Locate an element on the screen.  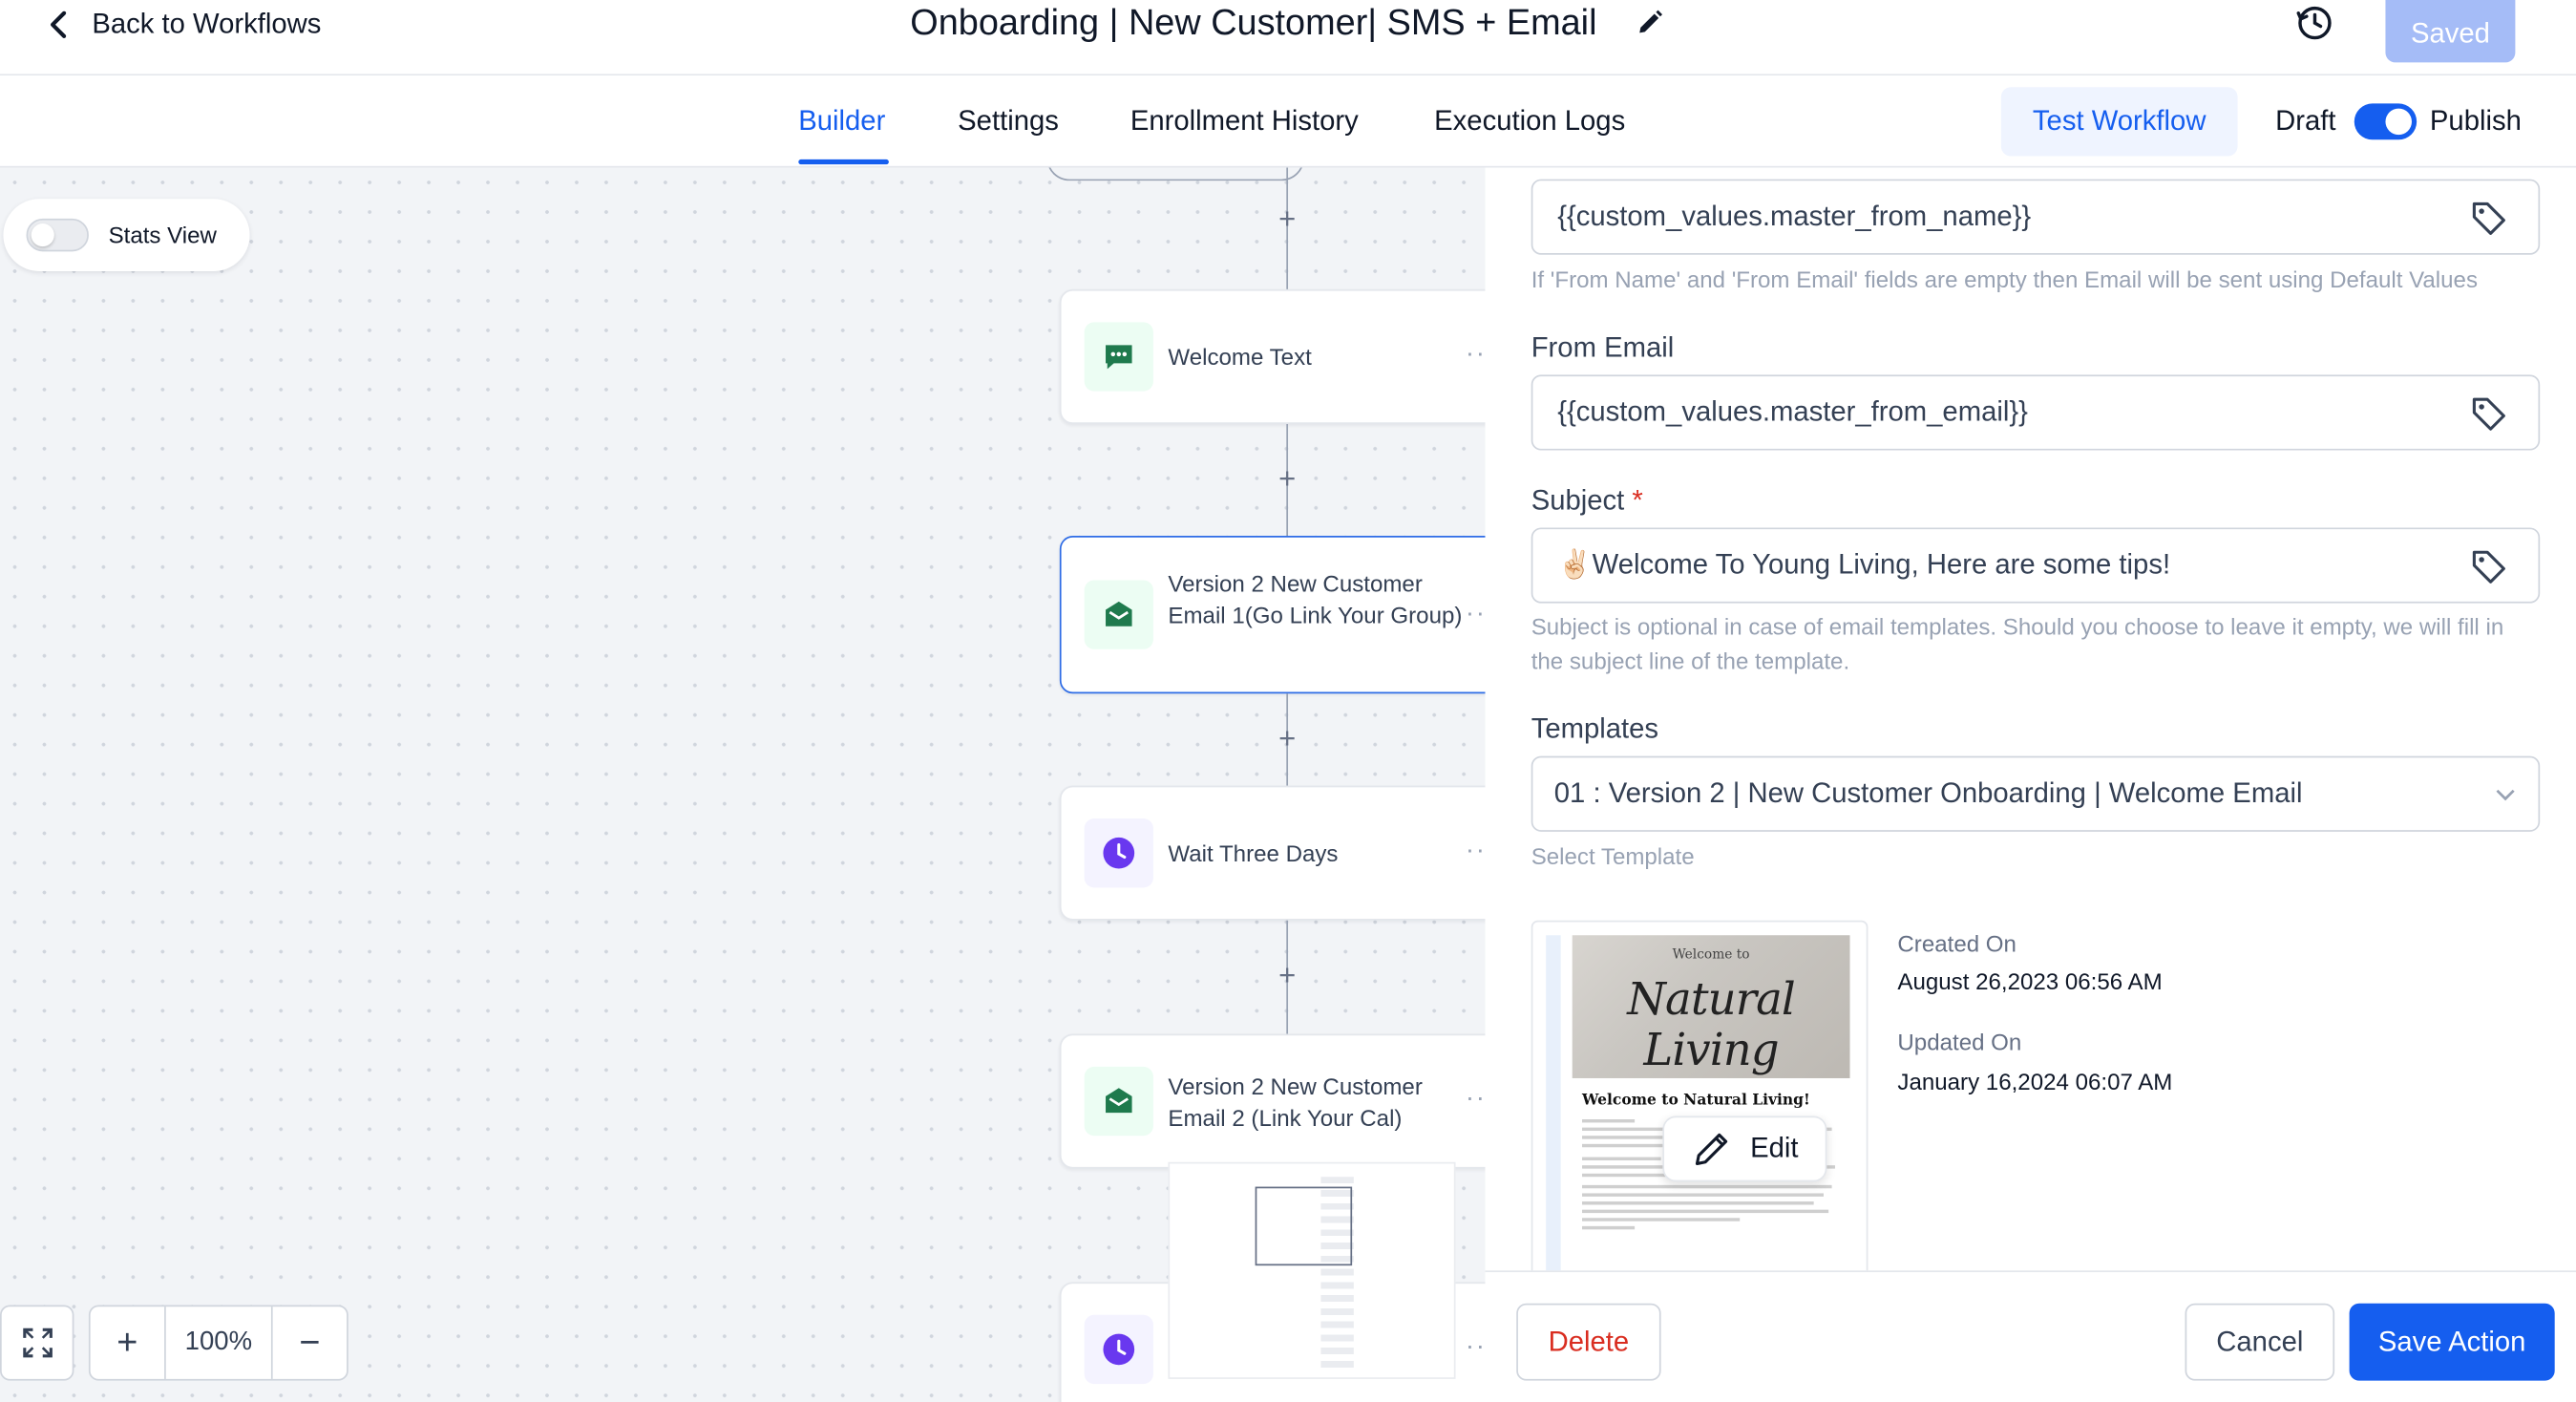
minimap-viewport is located at coordinates (1304, 1226).